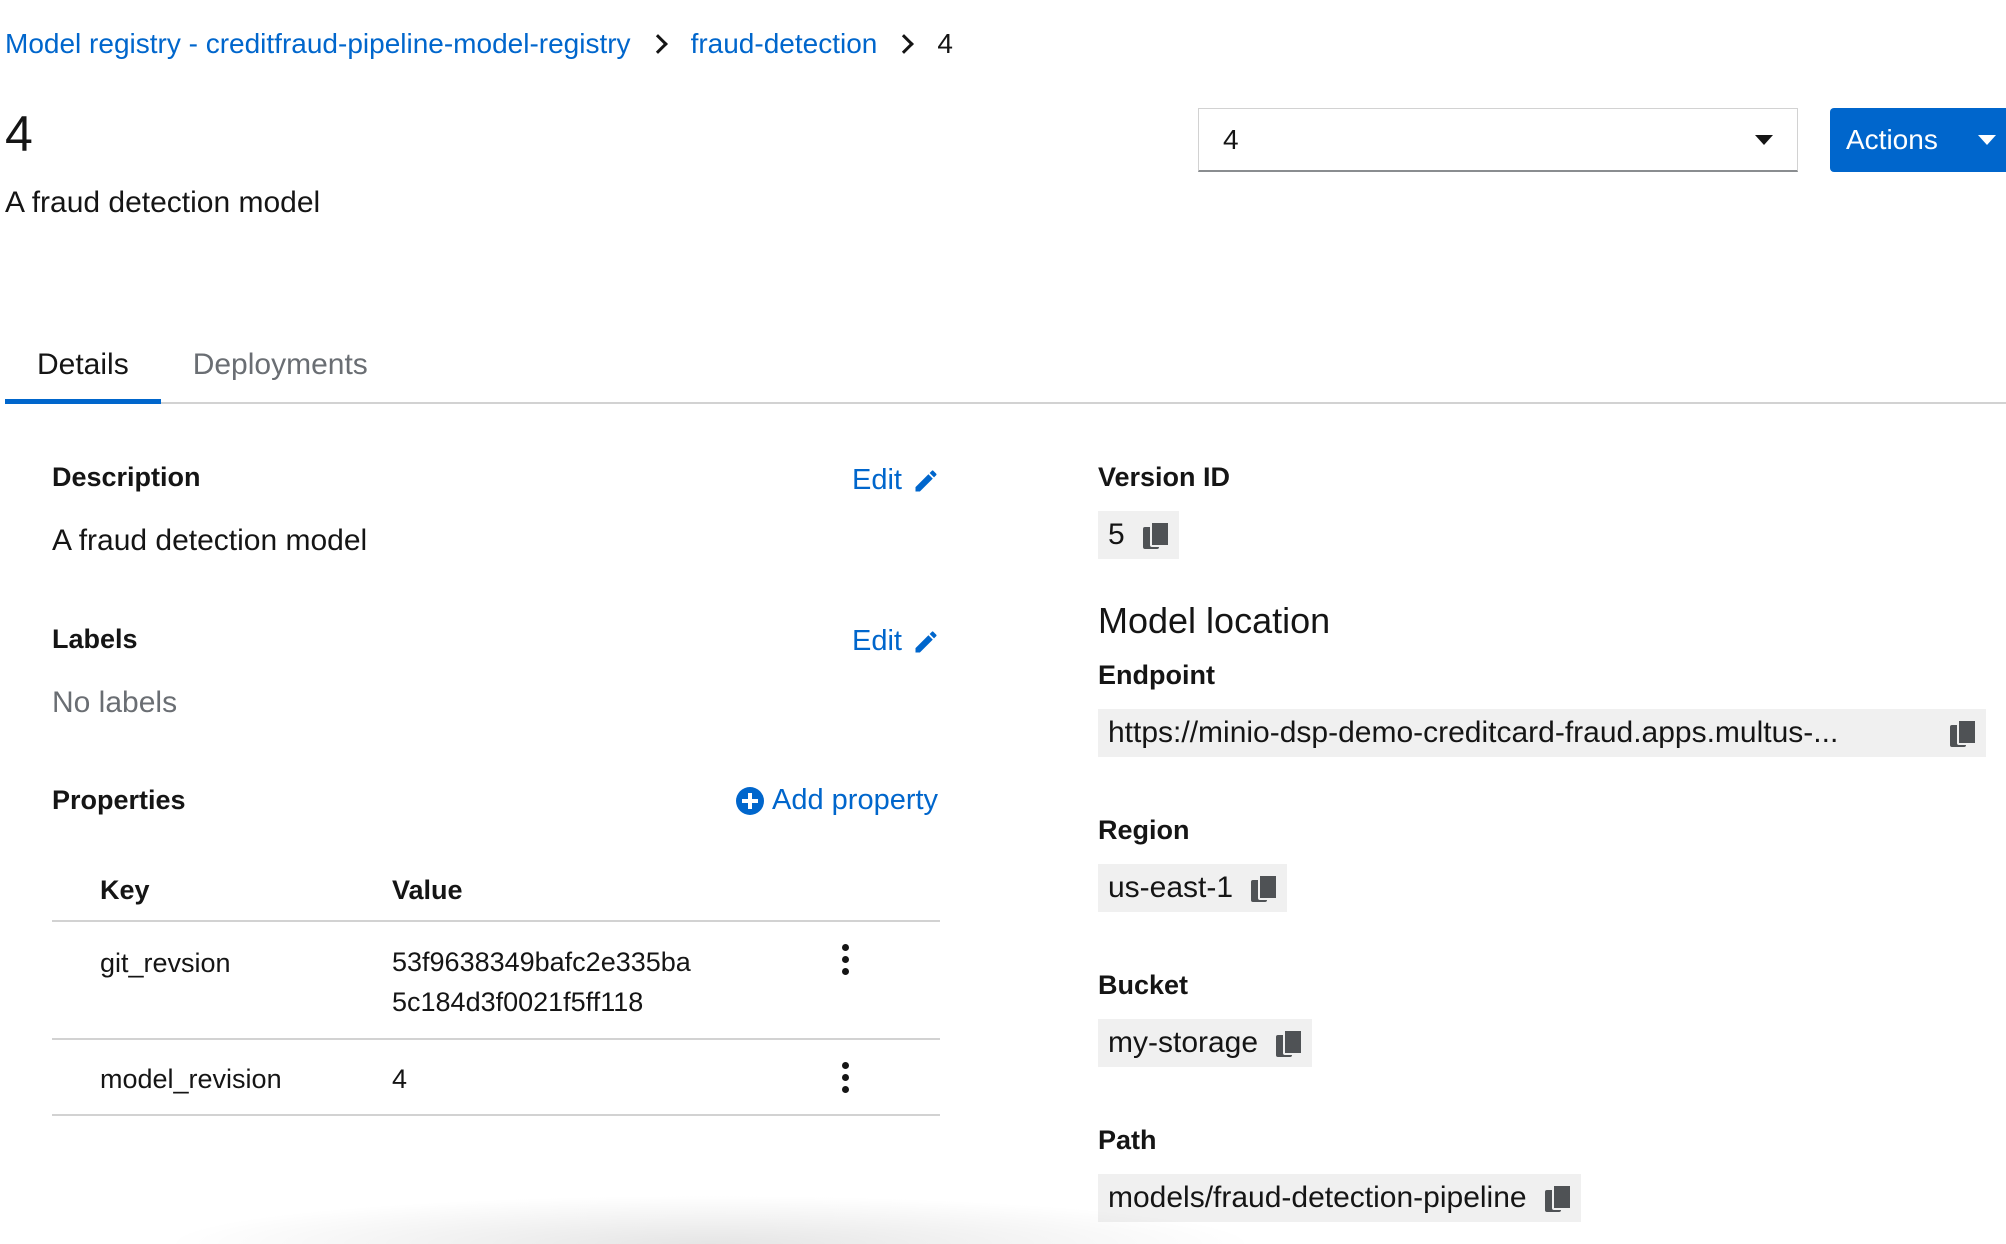 Image resolution: width=2006 pixels, height=1244 pixels. Describe the element at coordinates (1171, 887) in the screenshot. I see `region-value: us-east-1` at that location.